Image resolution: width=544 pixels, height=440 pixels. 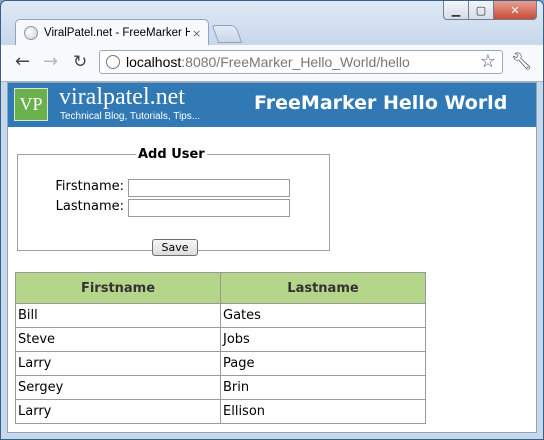 I want to click on table-row: Steve Jobs, so click(x=220, y=339).